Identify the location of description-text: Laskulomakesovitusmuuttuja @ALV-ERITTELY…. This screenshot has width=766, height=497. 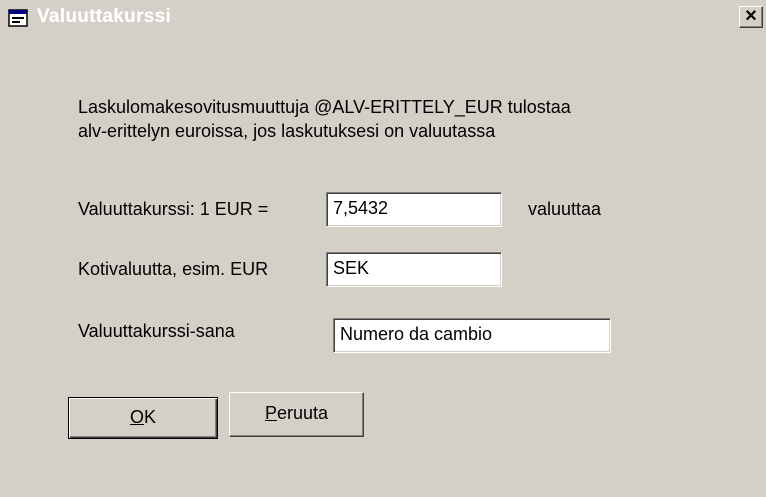
(324, 119).